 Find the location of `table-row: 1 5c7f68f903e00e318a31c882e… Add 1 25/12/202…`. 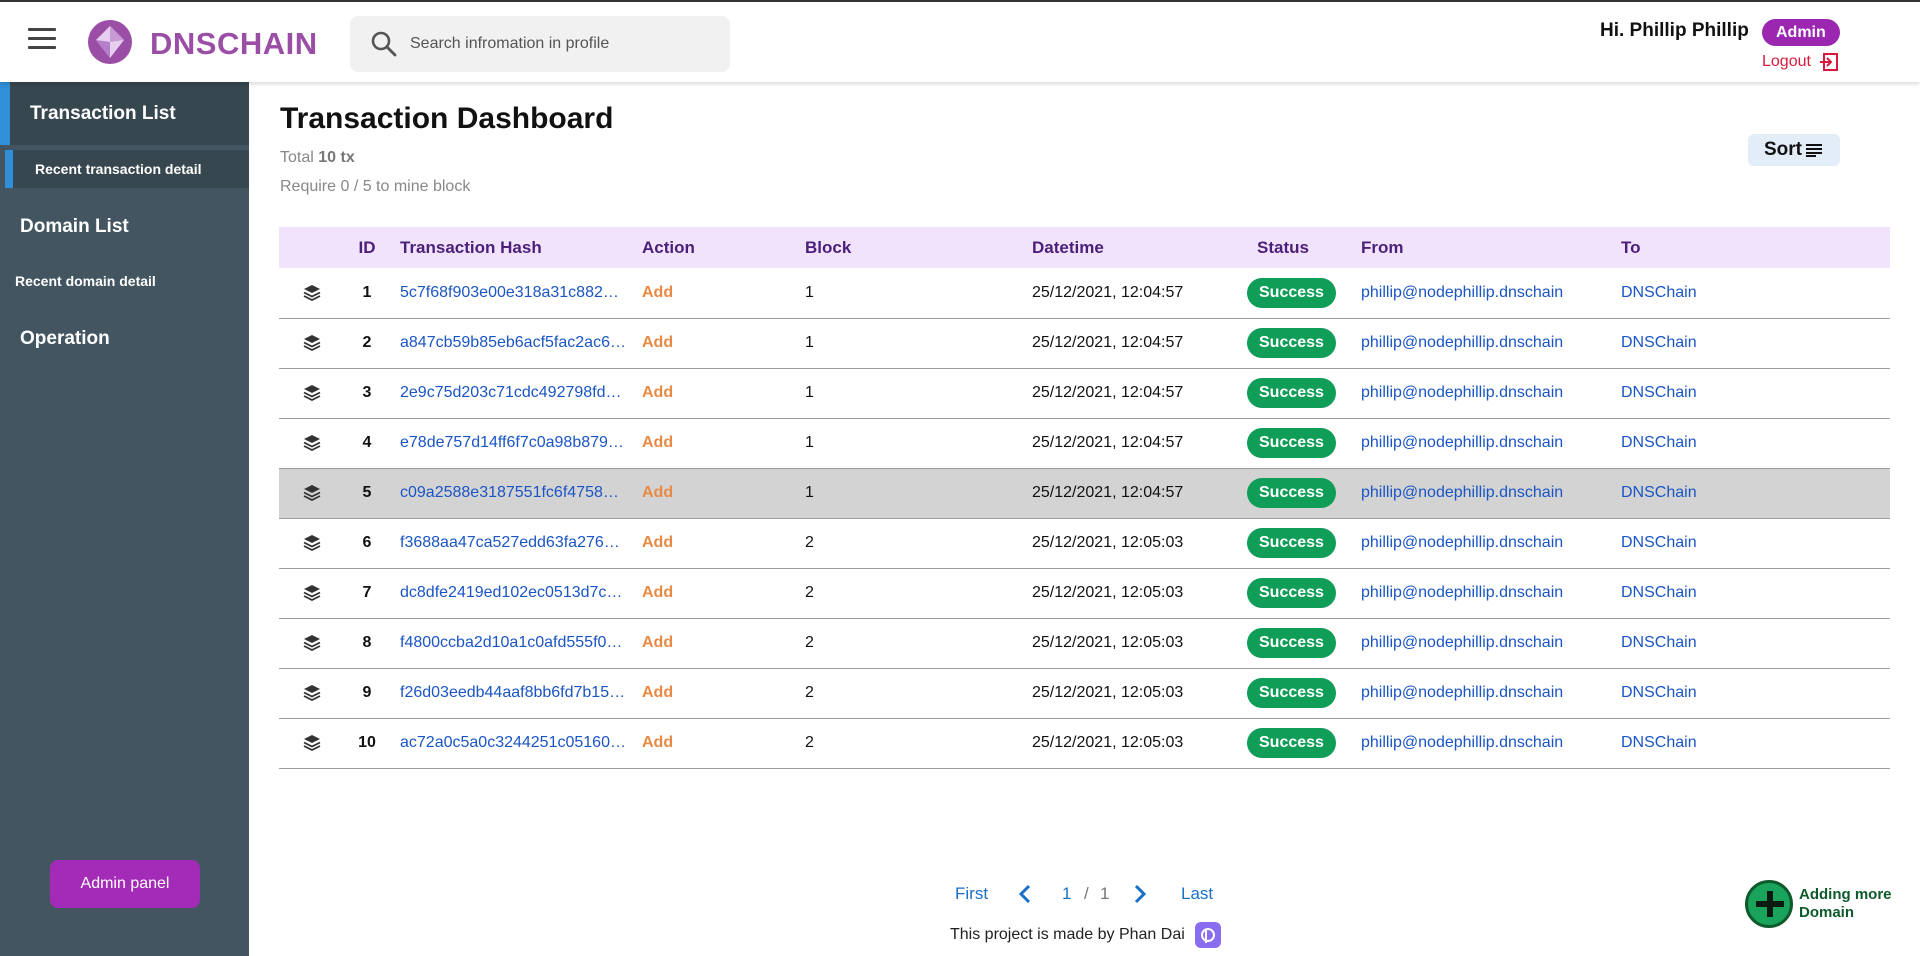

table-row: 1 5c7f68f903e00e318a31c882e… Add 1 25/12/202… is located at coordinates (1084, 293).